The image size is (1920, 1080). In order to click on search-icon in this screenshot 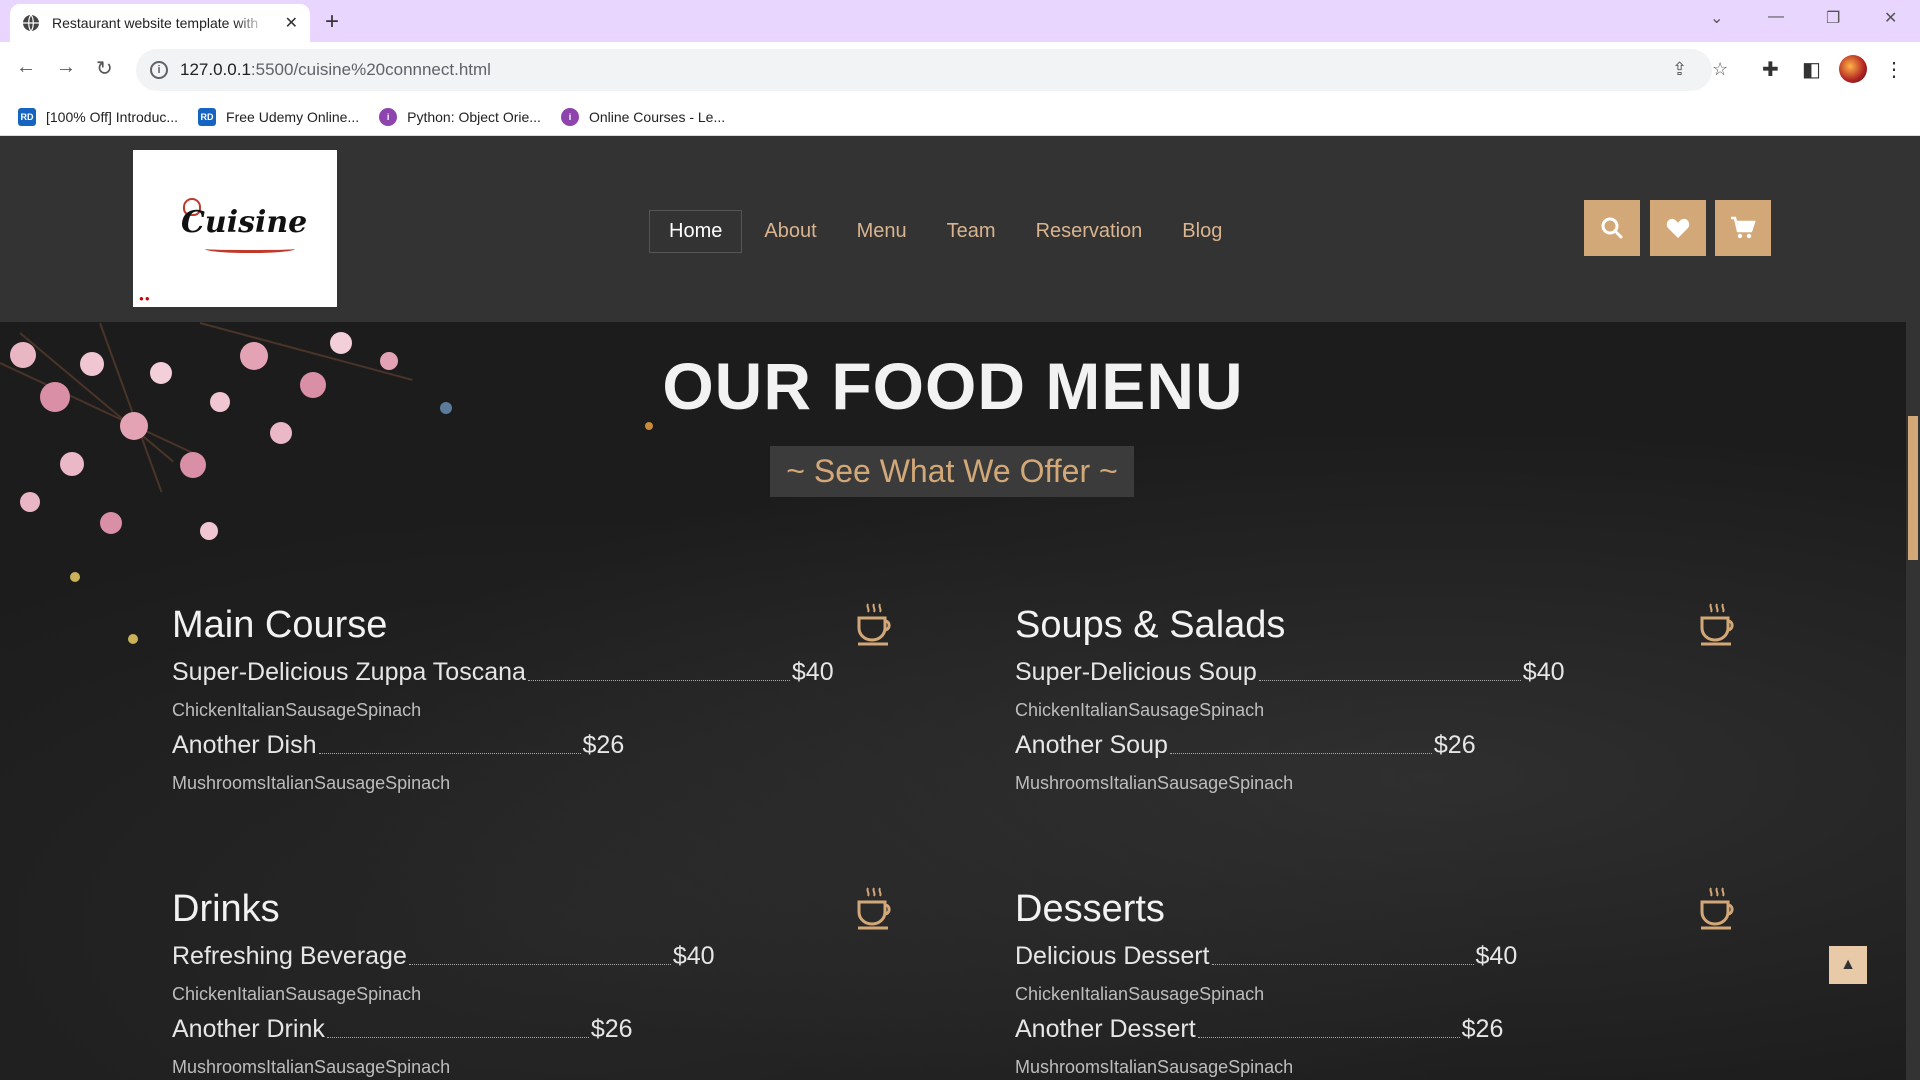, I will do `click(1612, 228)`.